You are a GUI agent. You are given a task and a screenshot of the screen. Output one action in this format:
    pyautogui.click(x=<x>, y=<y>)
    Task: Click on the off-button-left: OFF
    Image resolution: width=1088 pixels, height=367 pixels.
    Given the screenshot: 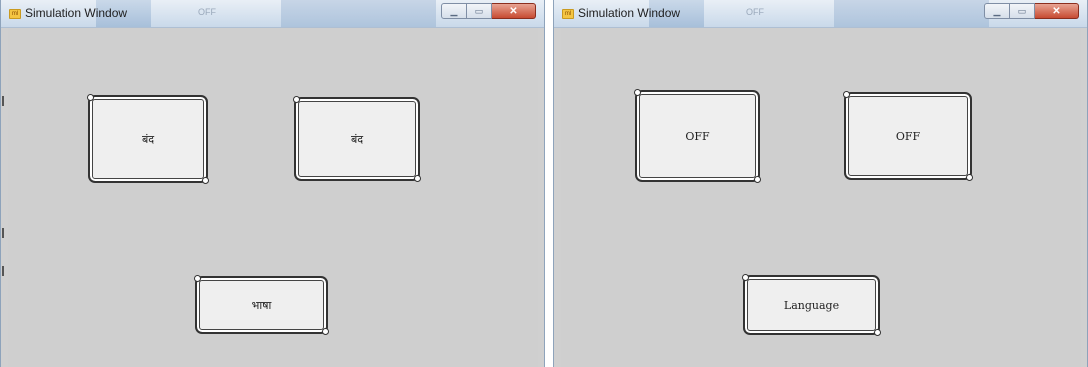 What is the action you would take?
    pyautogui.click(x=697, y=136)
    